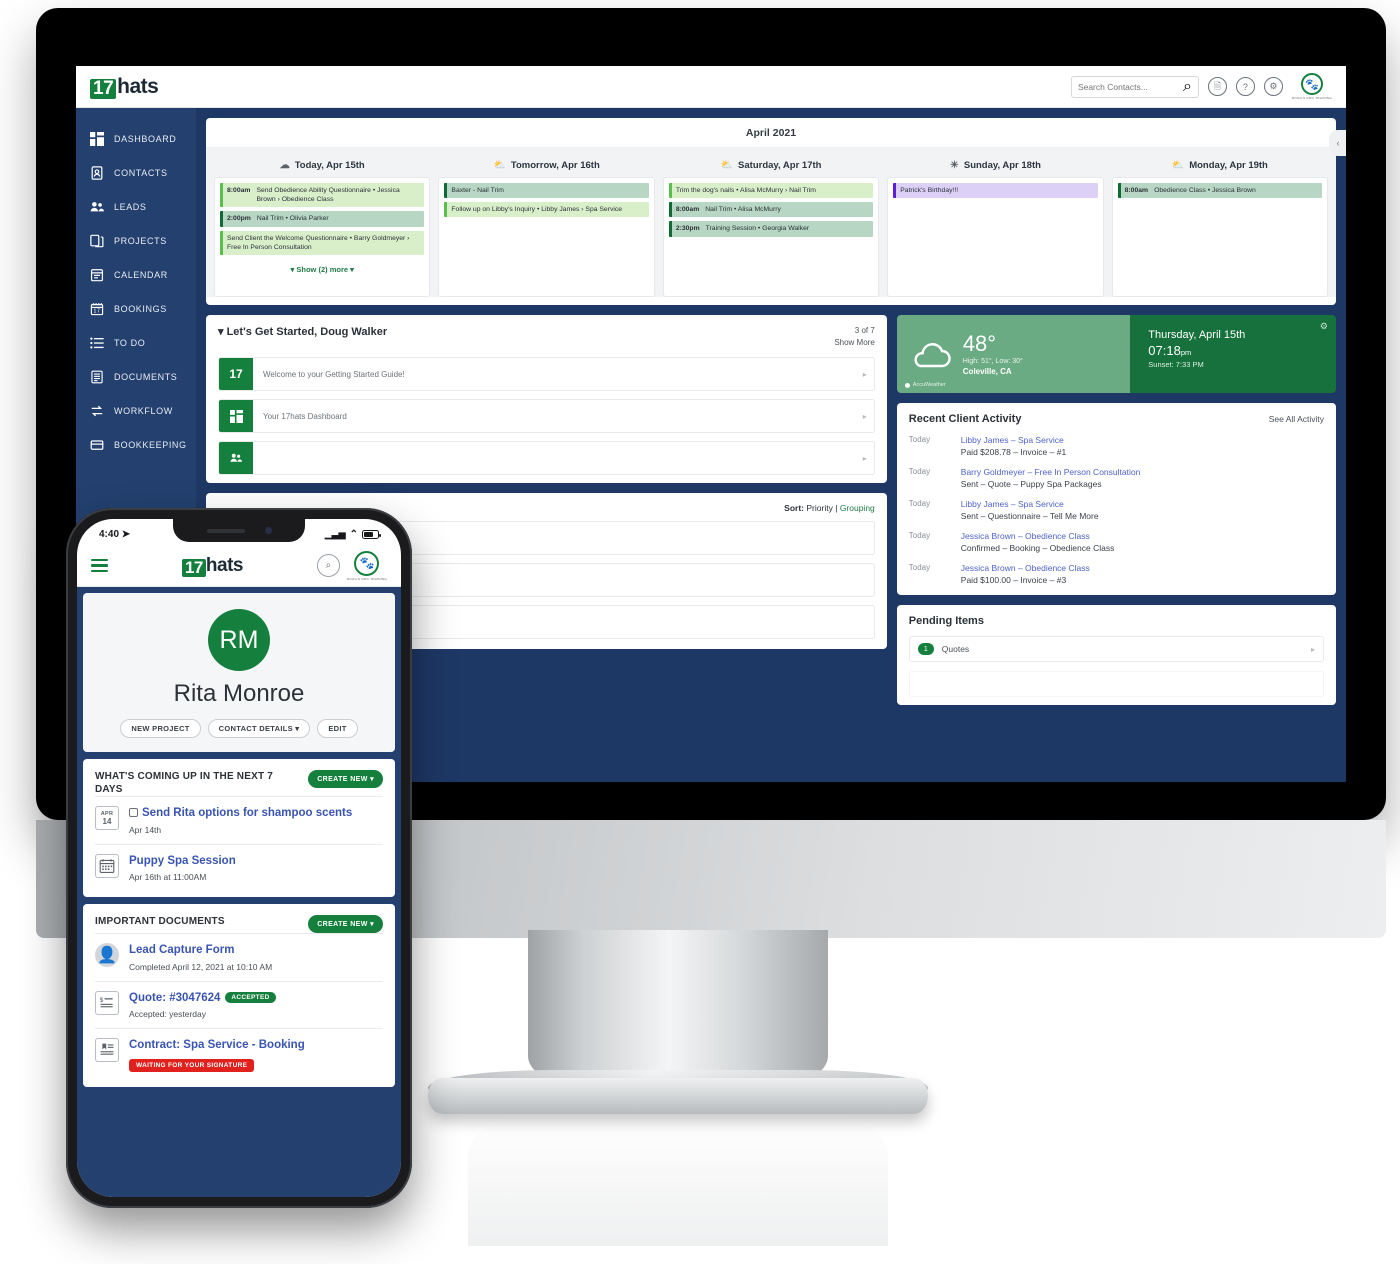 The image size is (1400, 1264). I want to click on edit-button: EDIT, so click(337, 728).